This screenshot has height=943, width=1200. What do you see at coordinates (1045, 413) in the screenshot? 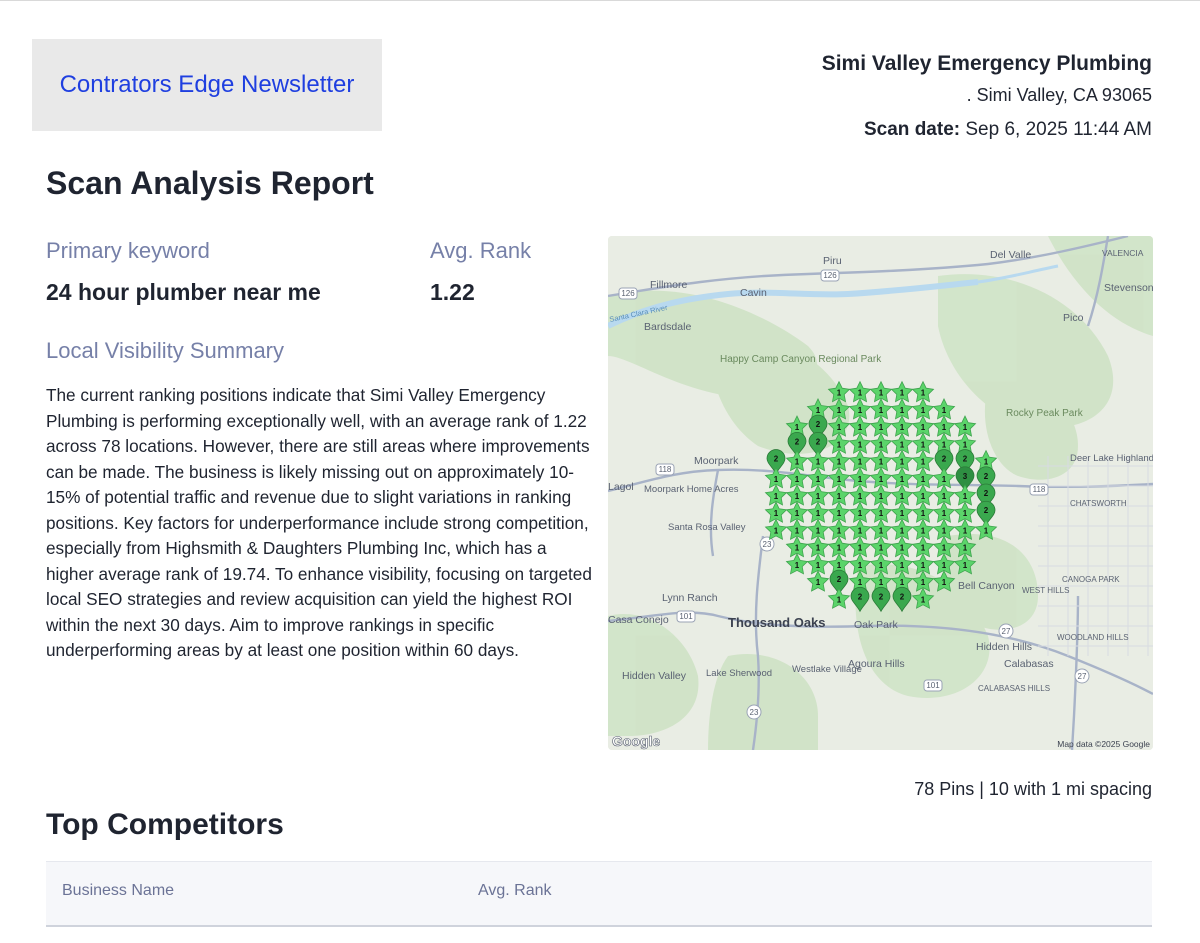
I see `map-label-rocky-peak: Rocky Peak Park` at bounding box center [1045, 413].